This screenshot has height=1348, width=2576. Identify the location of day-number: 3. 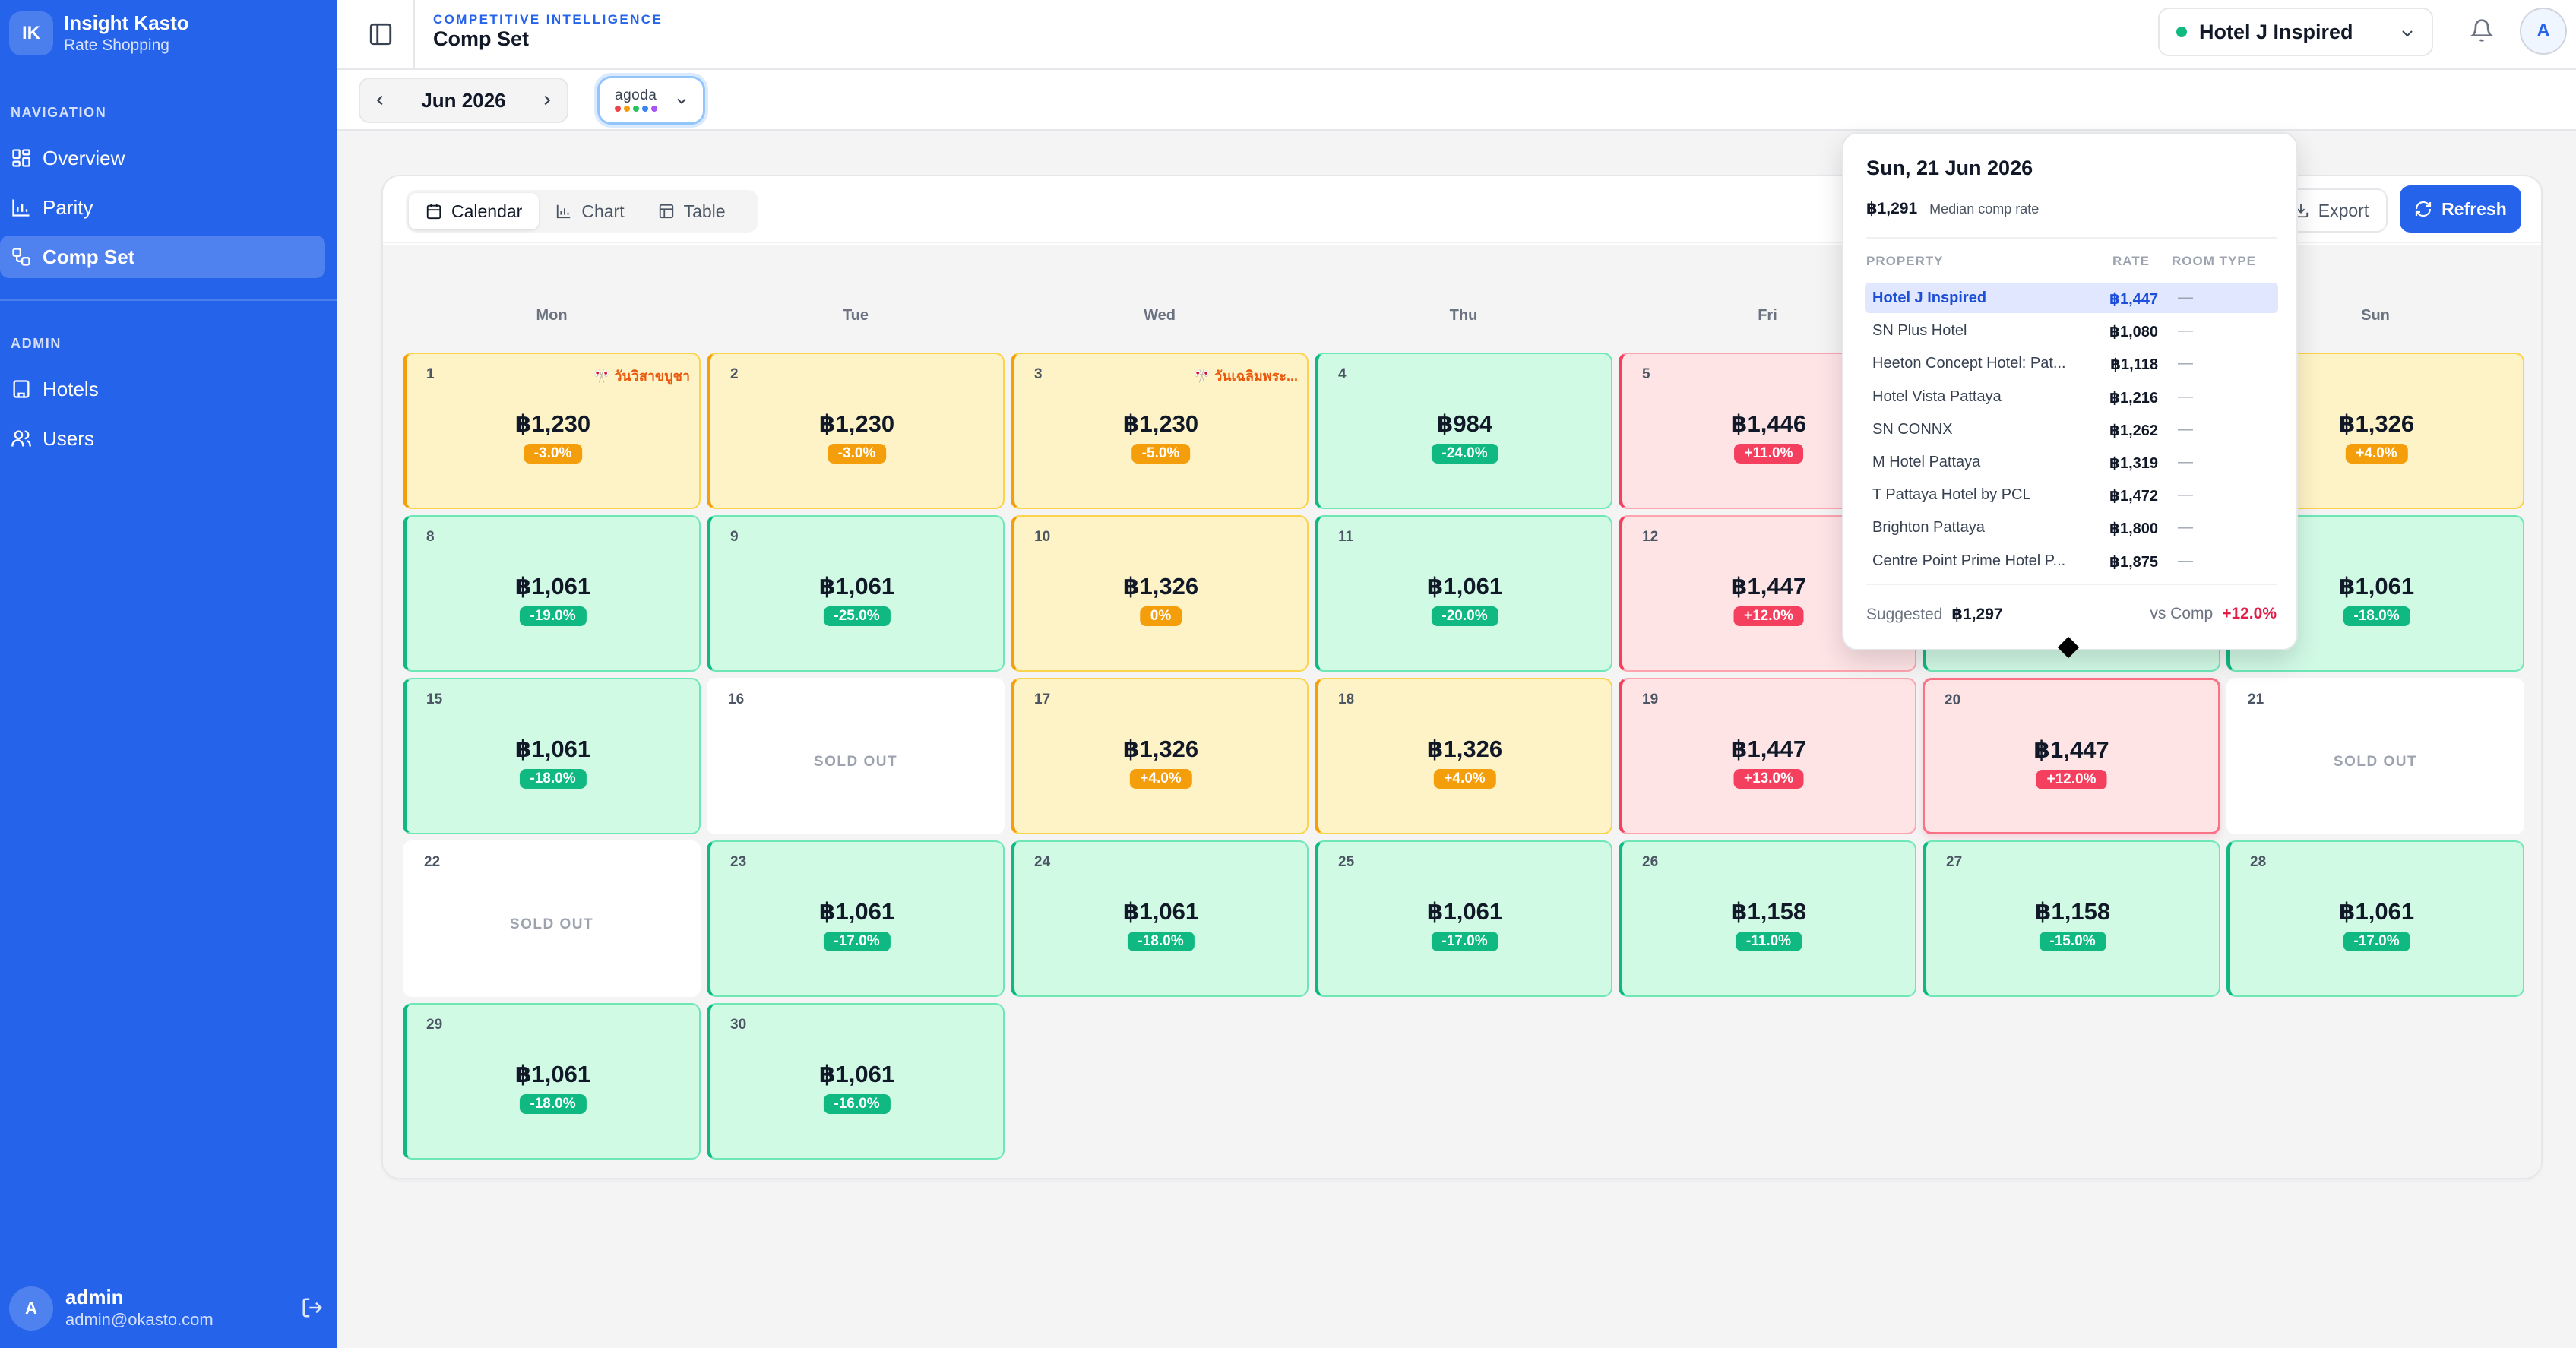
(1038, 374).